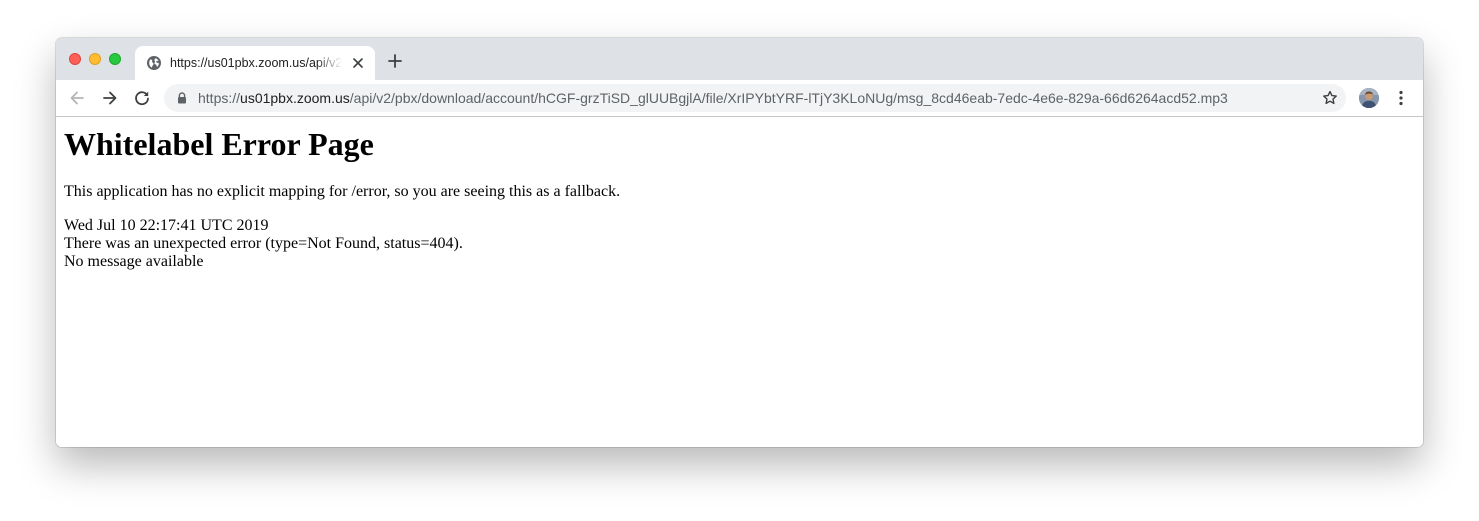  Describe the element at coordinates (1330, 98) in the screenshot. I see `star-icon` at that location.